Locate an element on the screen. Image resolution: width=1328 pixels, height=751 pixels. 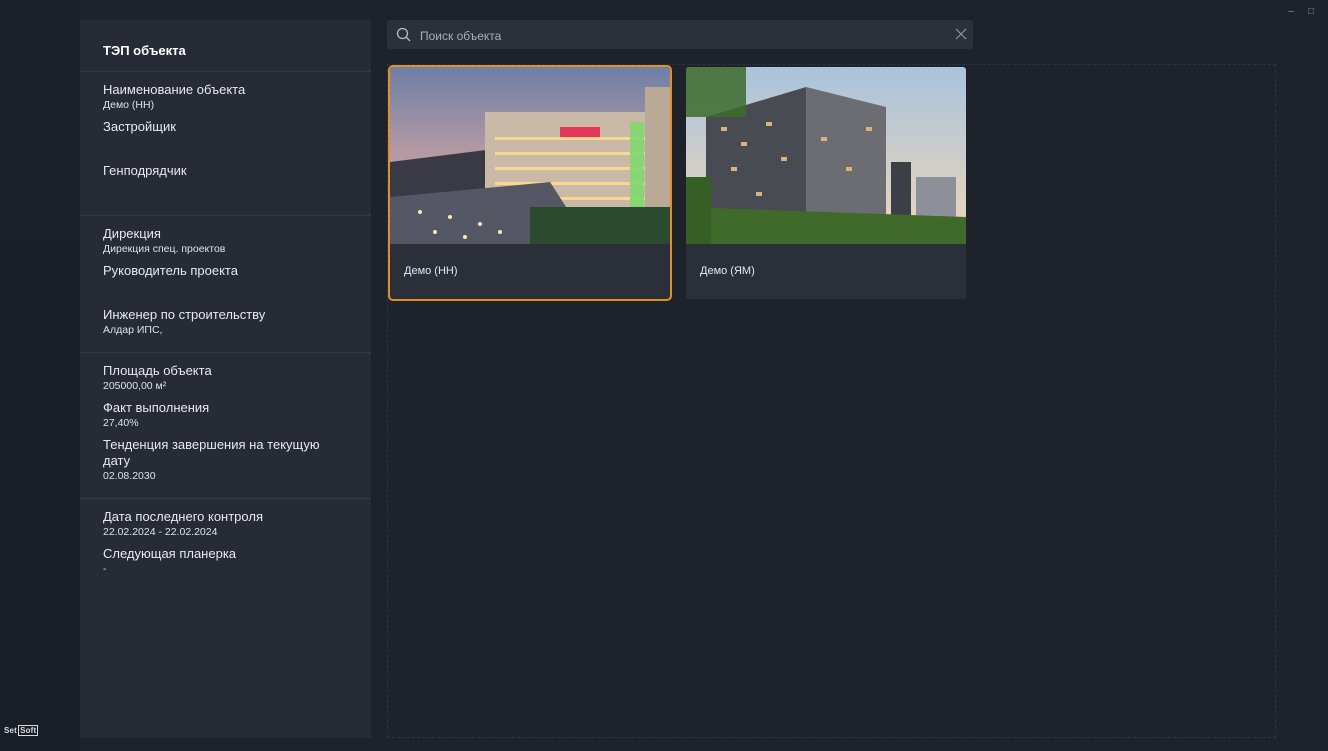
field-value: Алдар ИПС, is located at coordinates (133, 330).